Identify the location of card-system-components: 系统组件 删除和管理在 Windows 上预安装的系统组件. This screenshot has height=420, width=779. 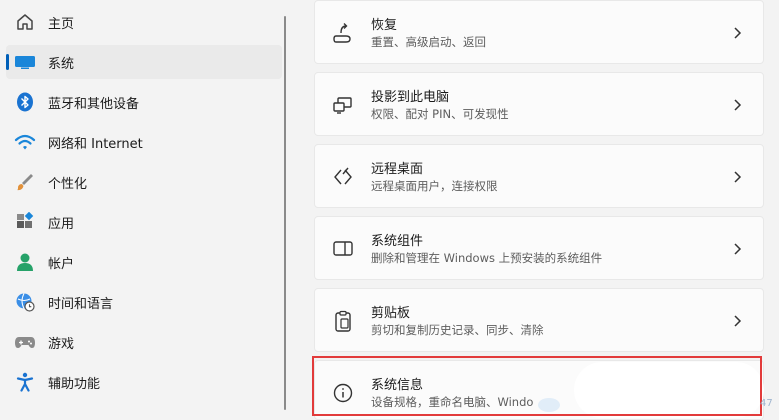
(539, 248).